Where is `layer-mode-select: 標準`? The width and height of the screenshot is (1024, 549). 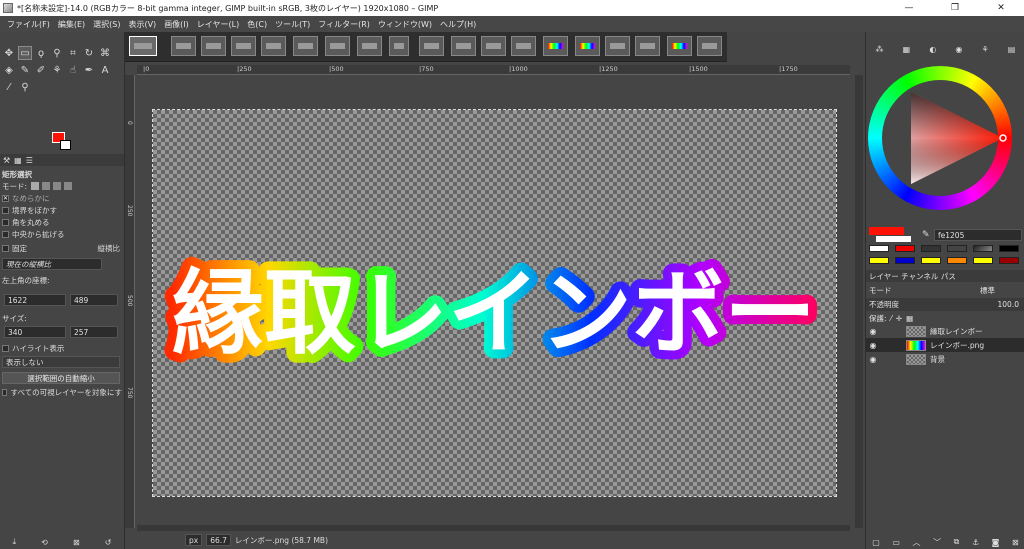
layer-mode-select: 標準 is located at coordinates (987, 290).